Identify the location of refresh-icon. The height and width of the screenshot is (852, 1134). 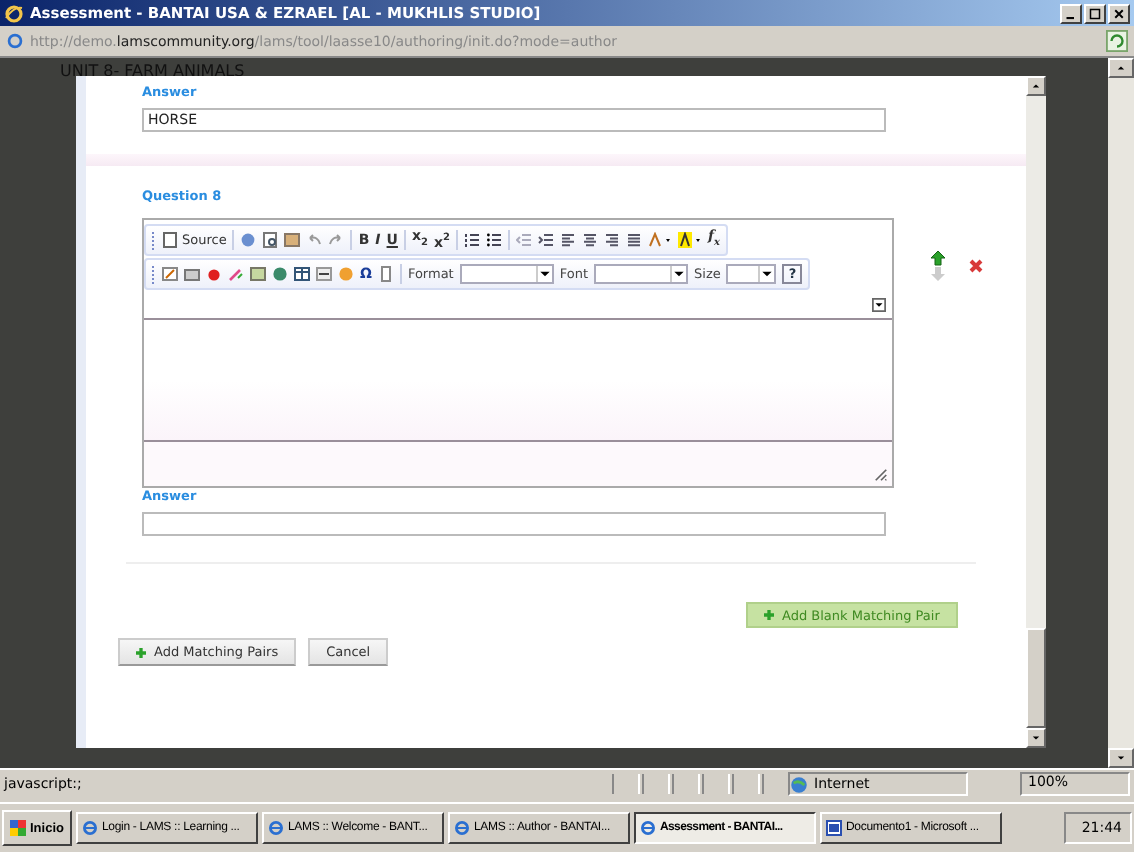
(1117, 41).